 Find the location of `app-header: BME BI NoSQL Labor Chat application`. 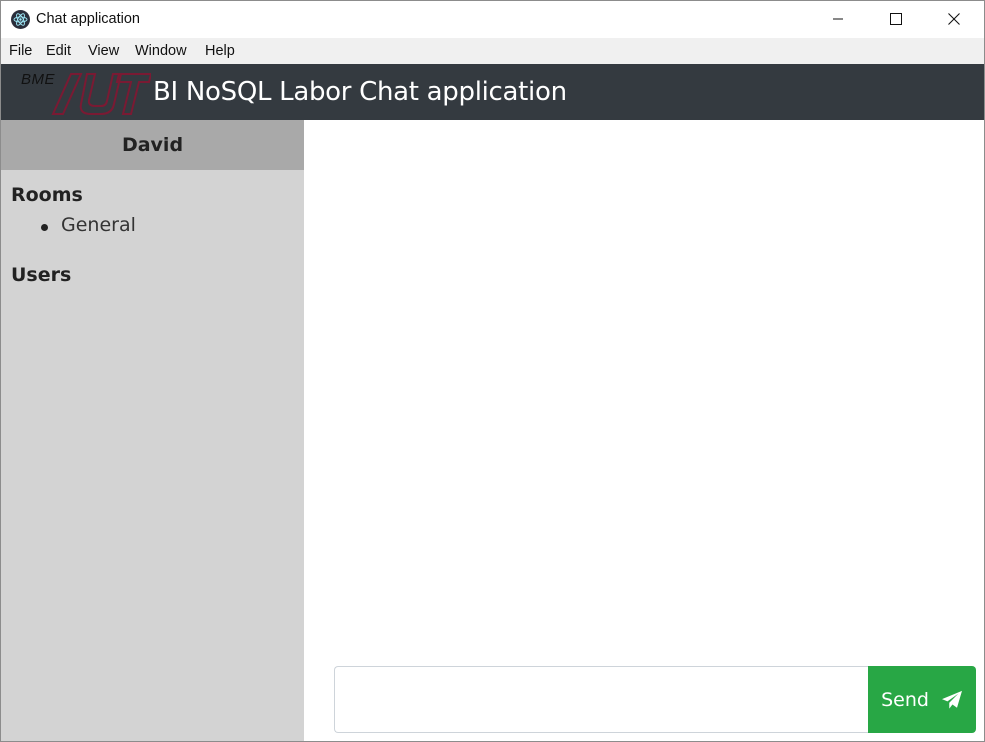

app-header: BME BI NoSQL Labor Chat application is located at coordinates (492, 92).